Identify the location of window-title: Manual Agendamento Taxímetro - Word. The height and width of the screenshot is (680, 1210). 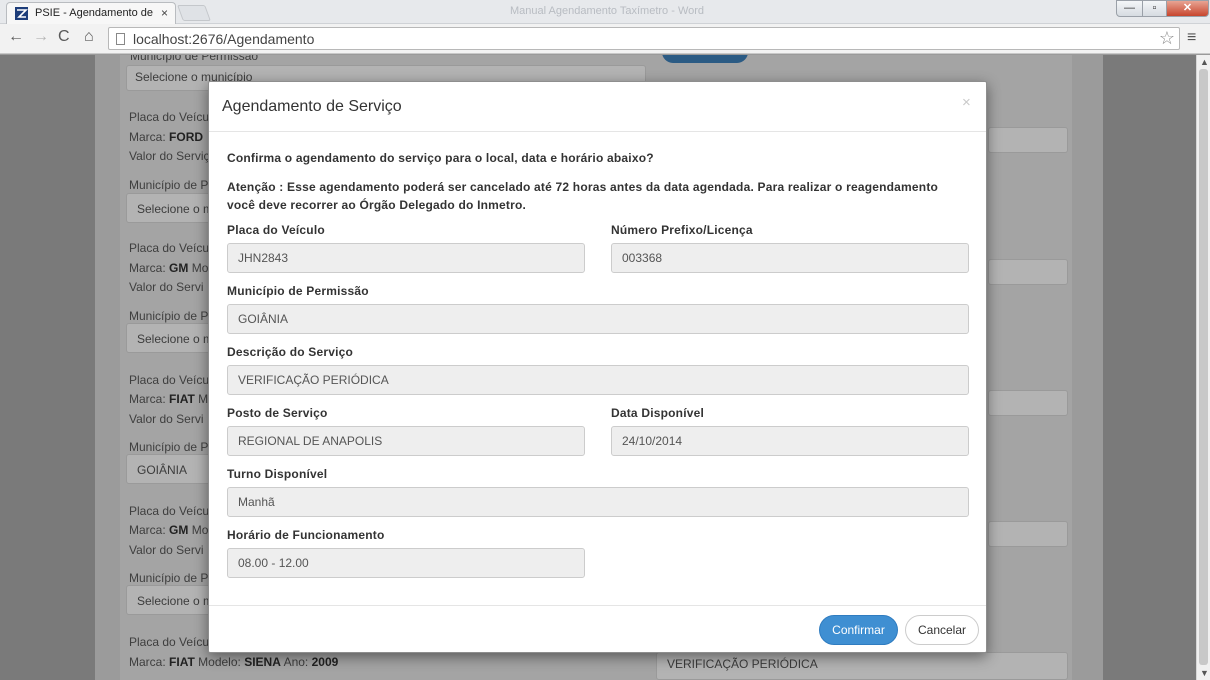
(607, 11).